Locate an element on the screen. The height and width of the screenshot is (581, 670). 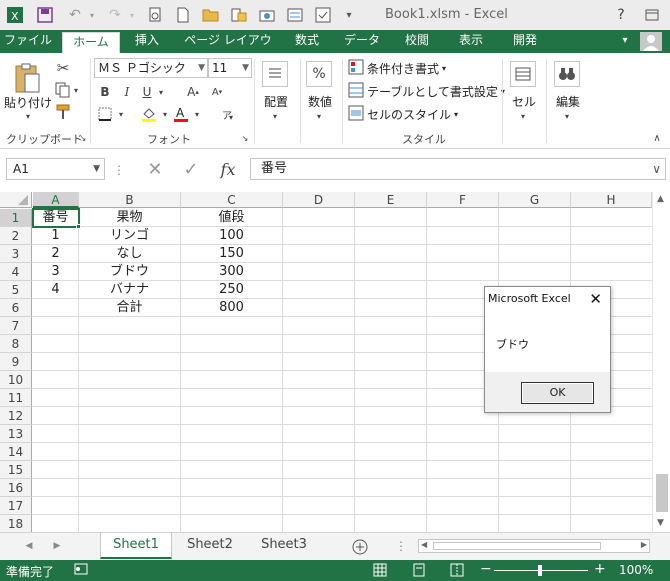
camera-icon is located at coordinates (267, 15).